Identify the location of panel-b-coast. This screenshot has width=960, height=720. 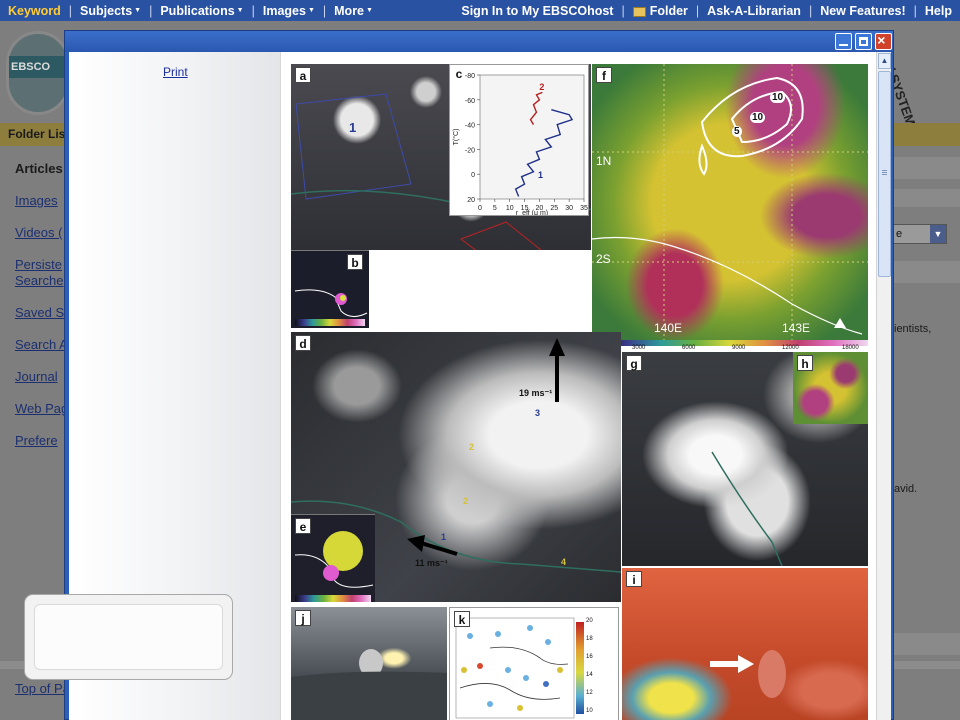
(331, 303).